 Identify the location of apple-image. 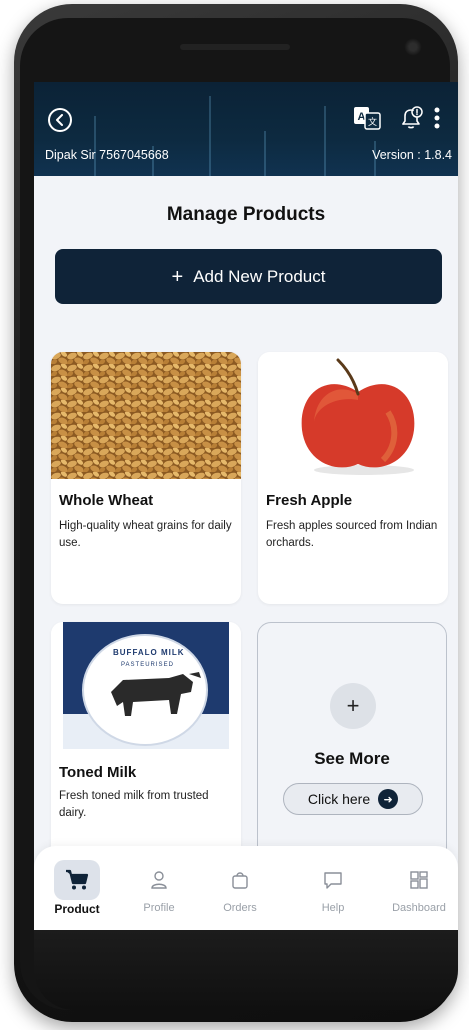
(353, 415).